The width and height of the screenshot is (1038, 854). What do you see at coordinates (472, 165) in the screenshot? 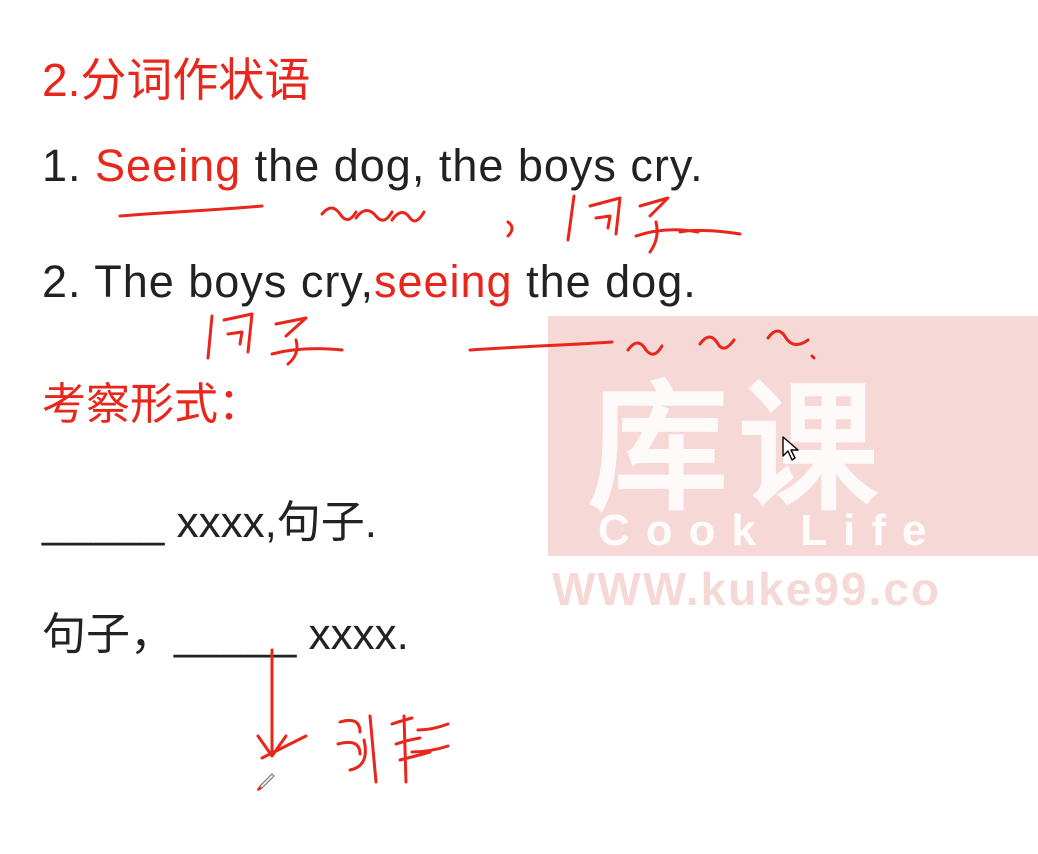
I see `sentence-1-rest: the dog, the boys cry.` at bounding box center [472, 165].